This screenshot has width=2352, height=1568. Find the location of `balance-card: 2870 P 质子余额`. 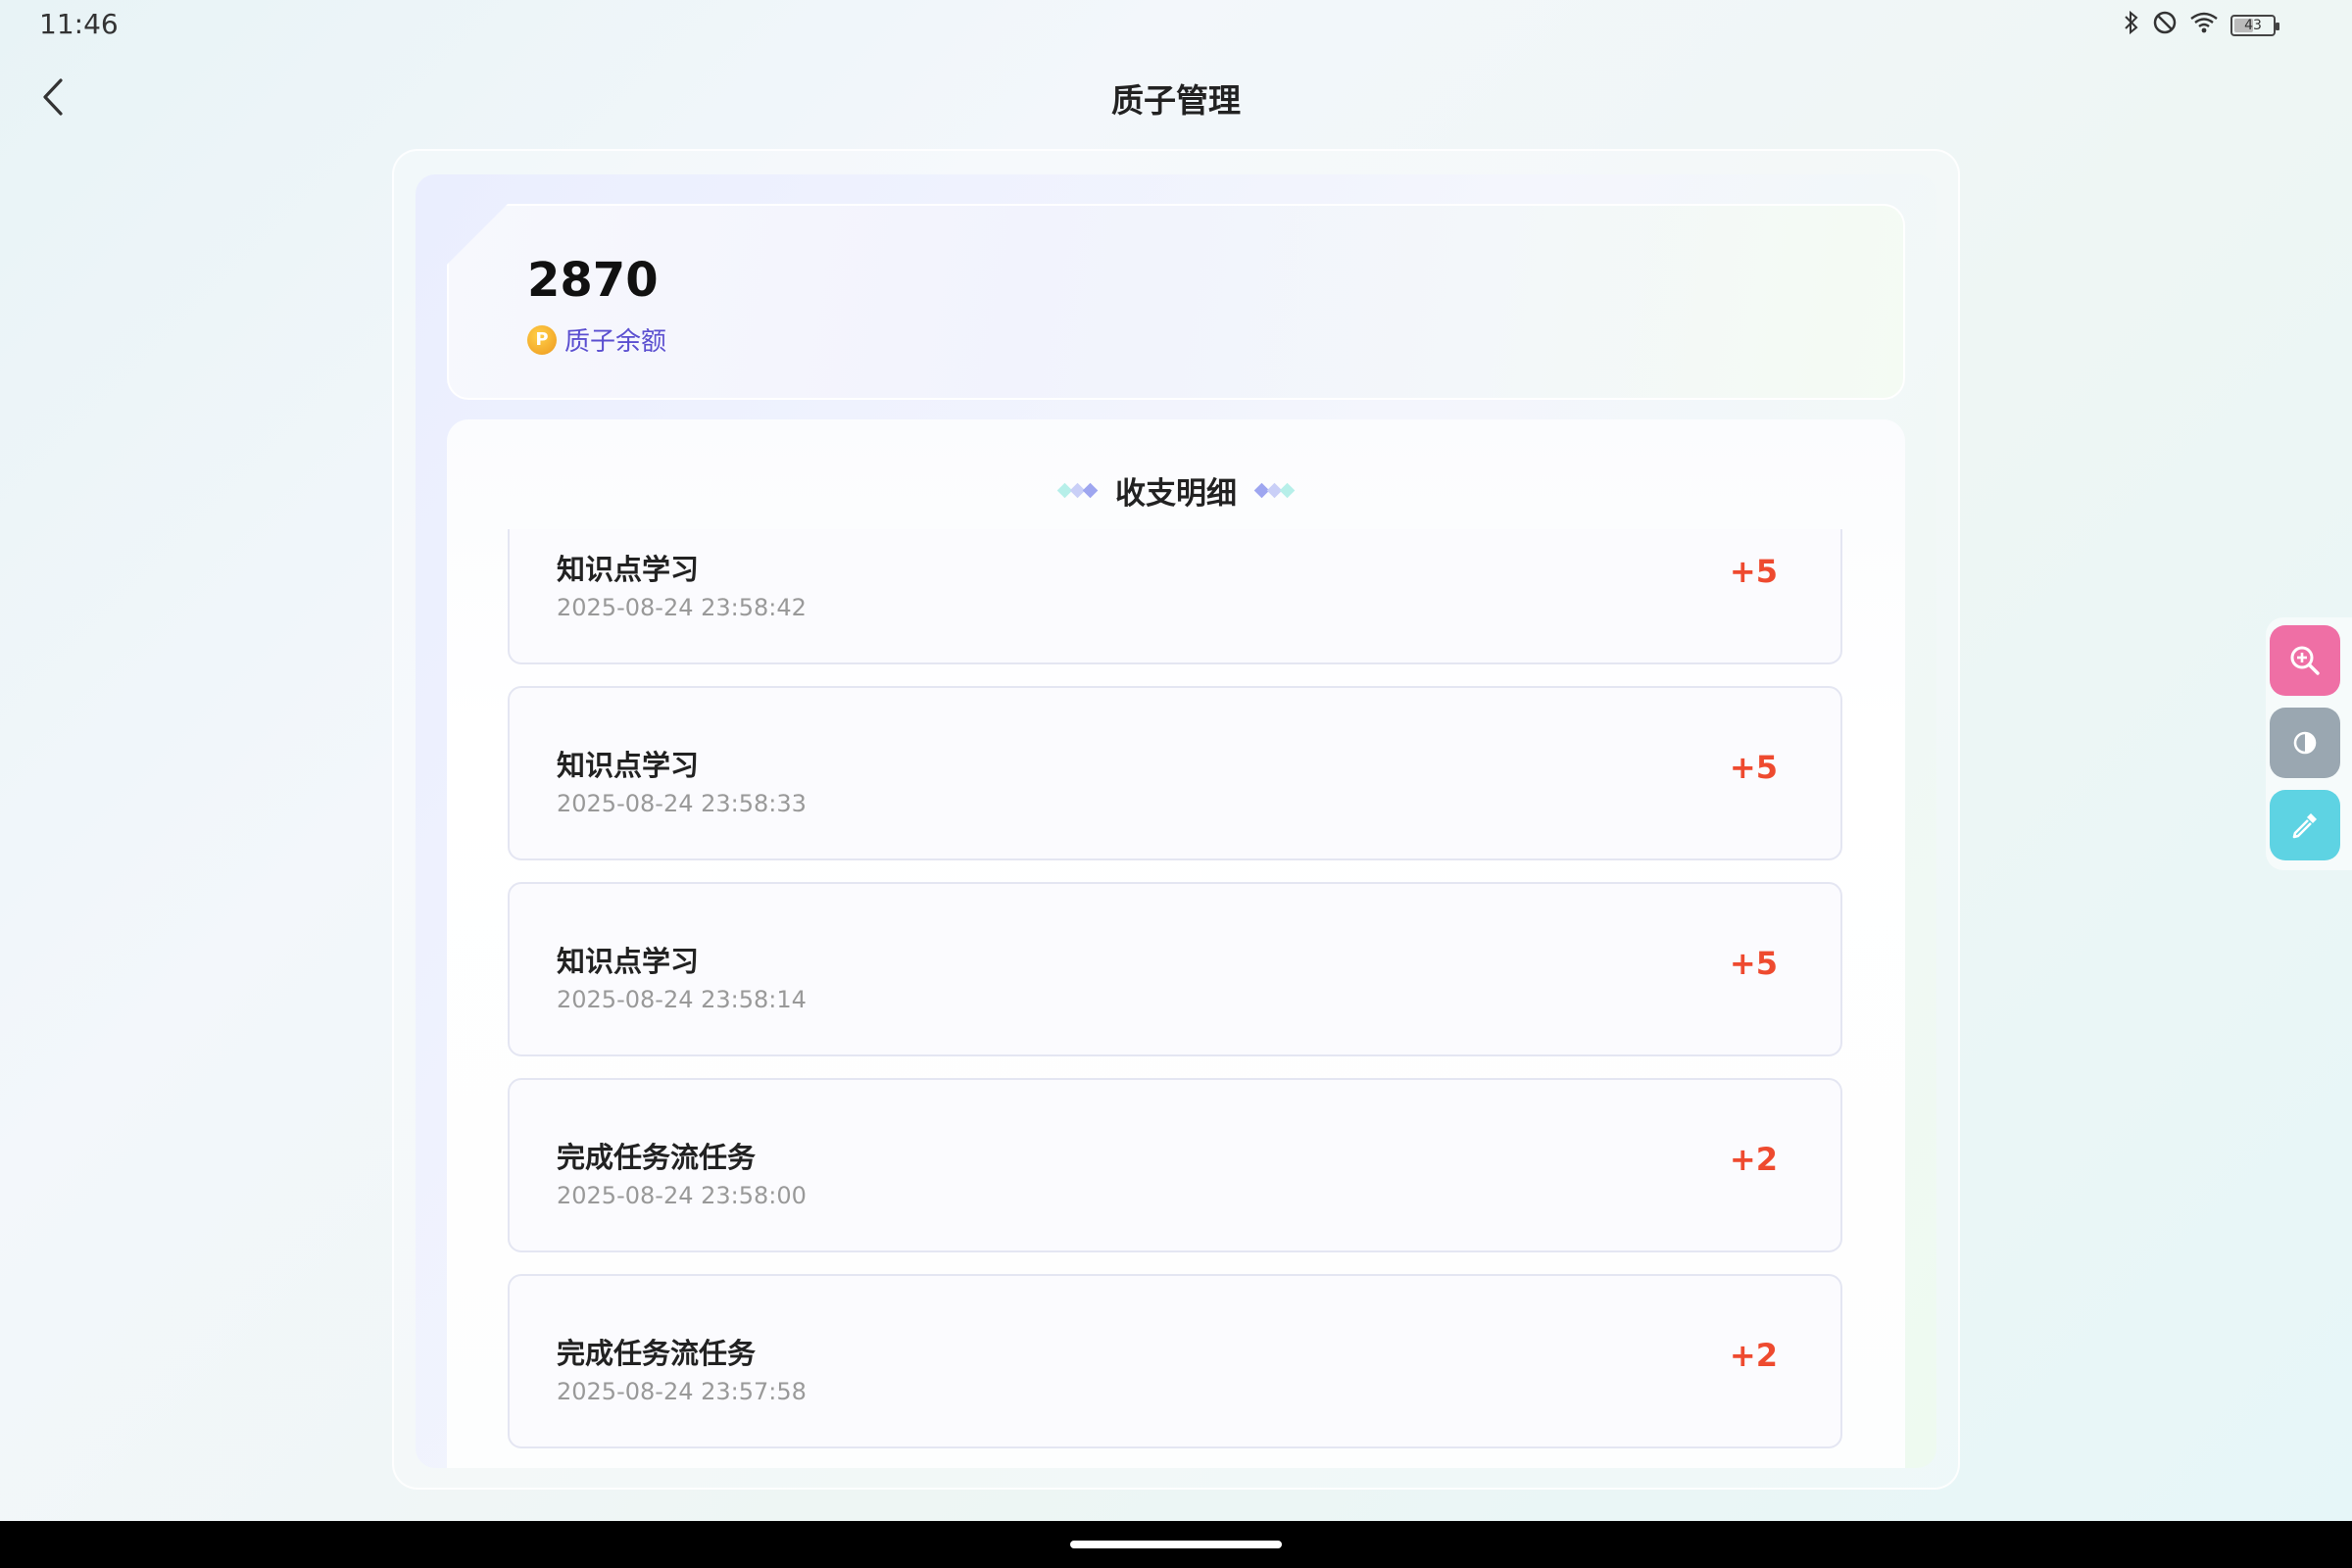

balance-card: 2870 P 质子余额 is located at coordinates (1176, 302).